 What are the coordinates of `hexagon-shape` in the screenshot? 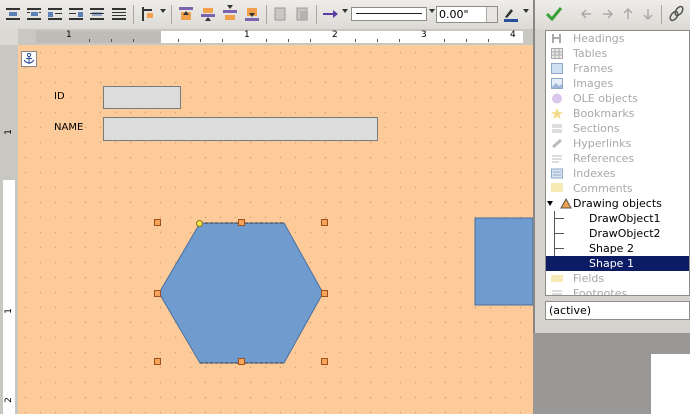 It's located at (241, 293).